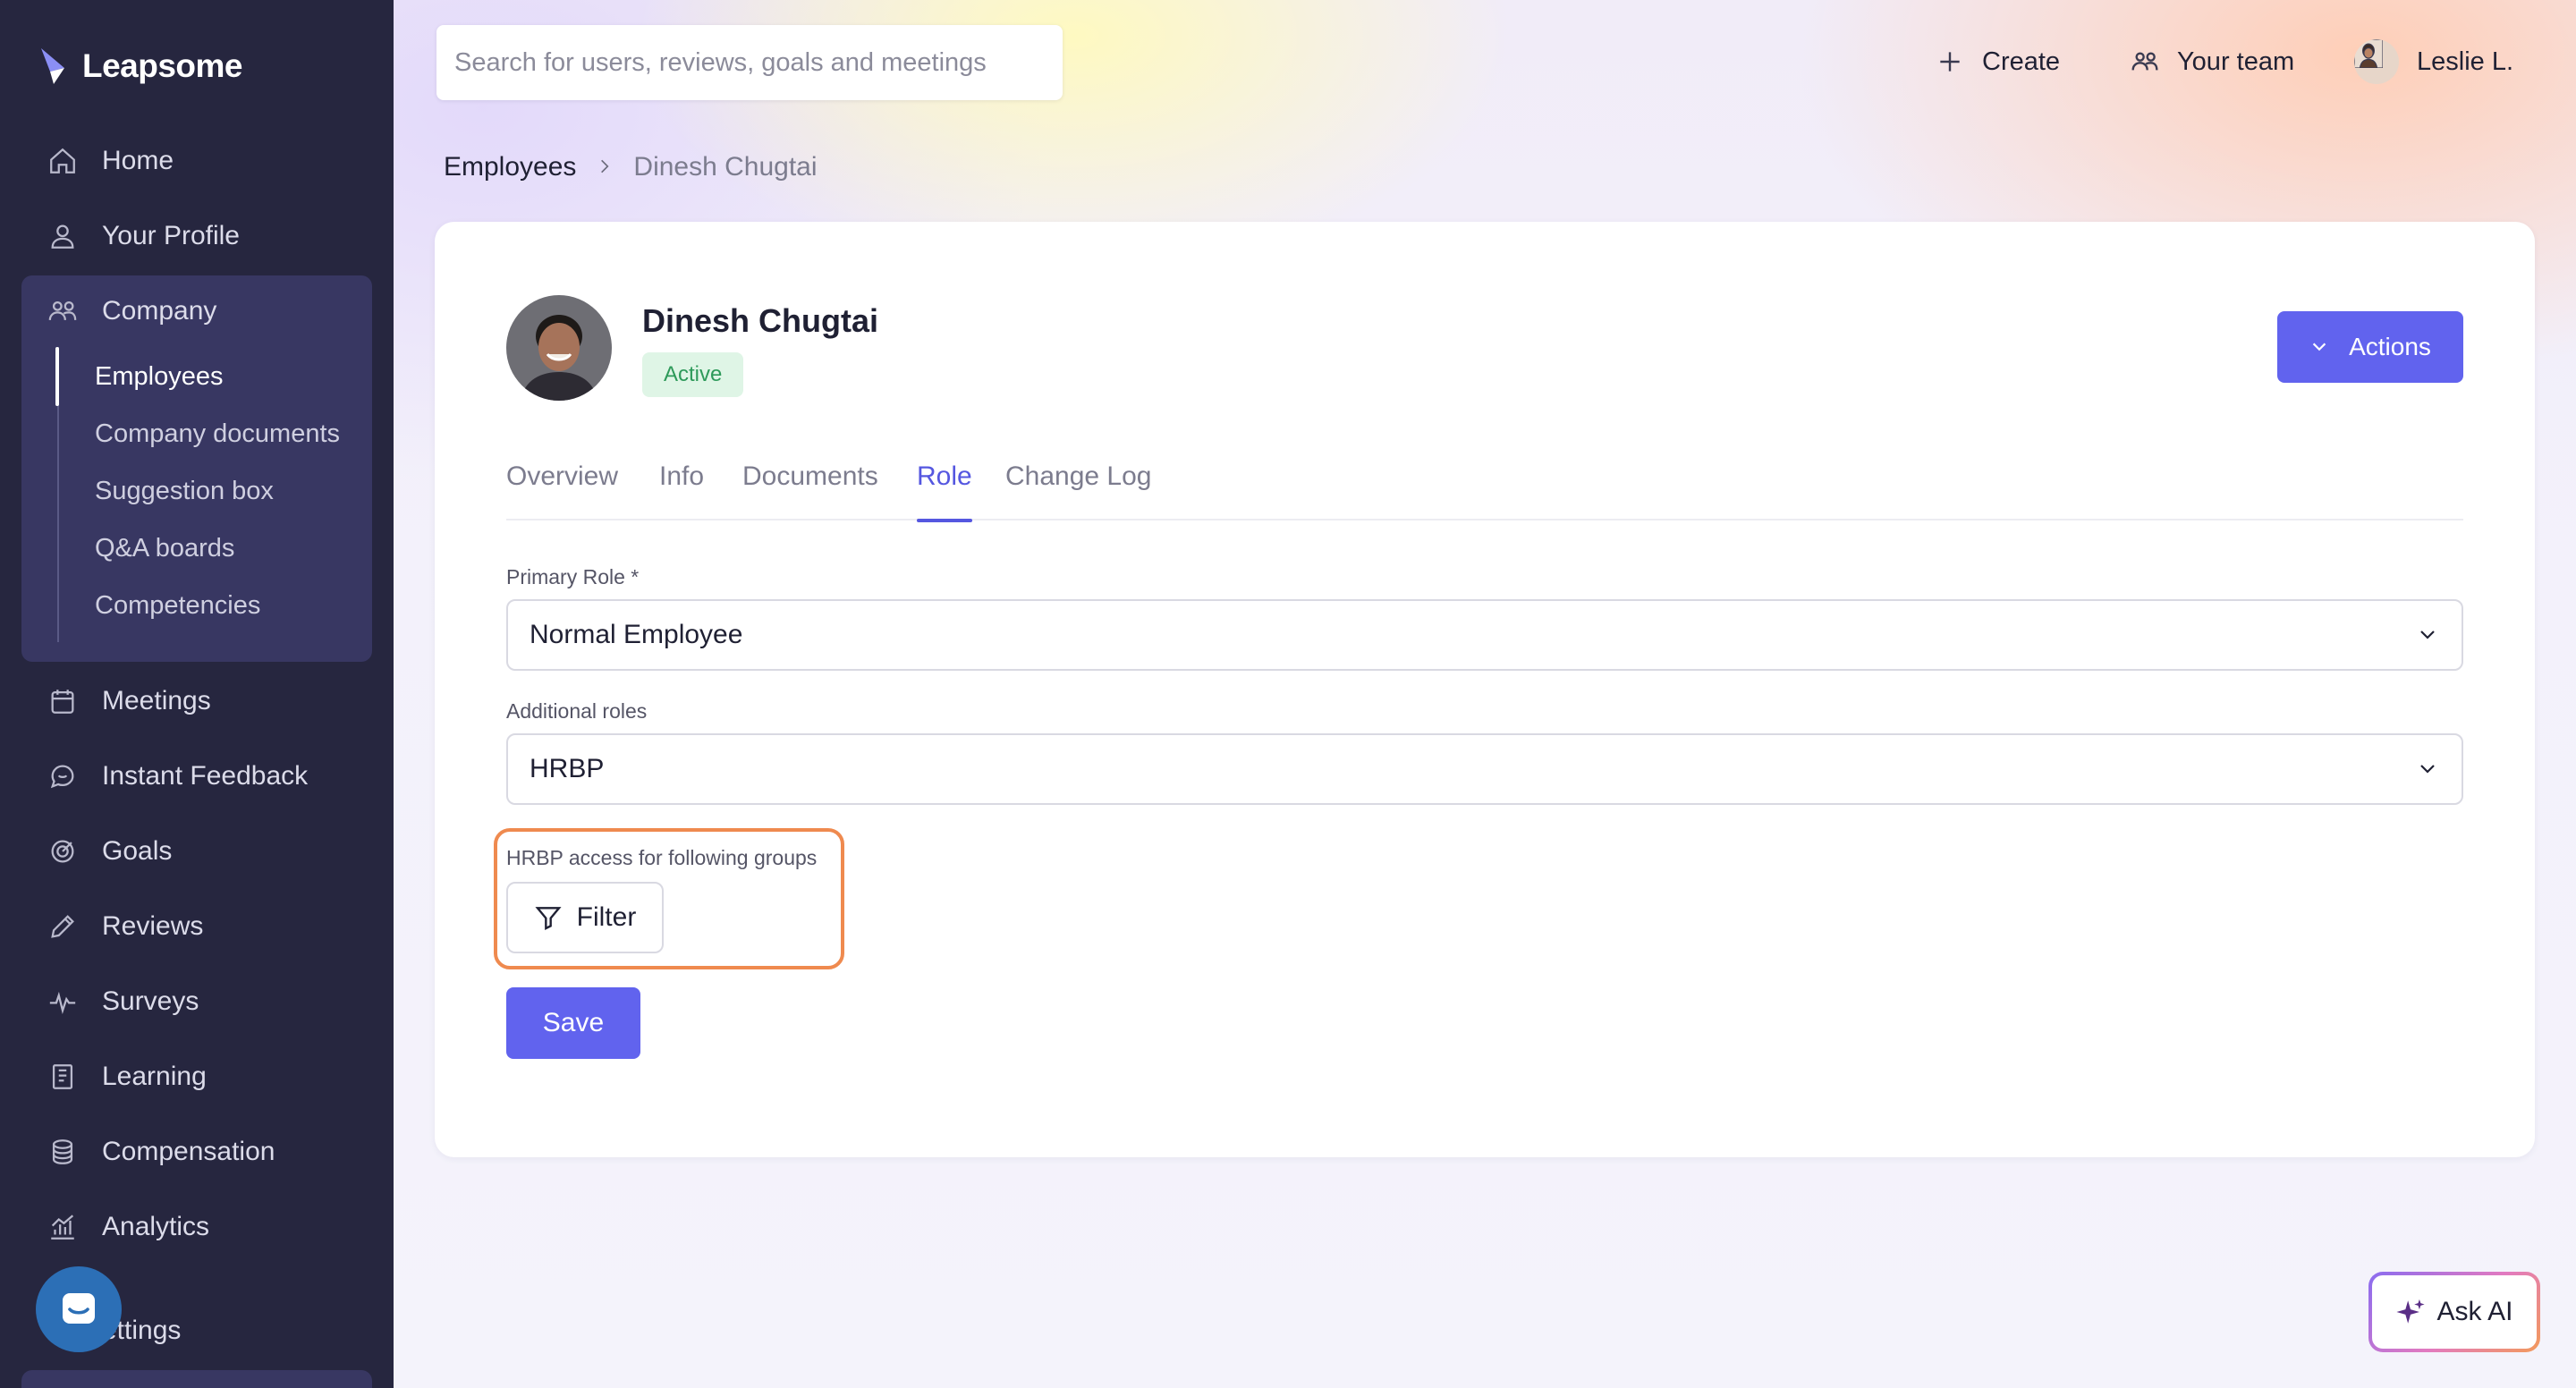 The height and width of the screenshot is (1388, 2576). I want to click on sidebar-item-label: Your Profile, so click(171, 236).